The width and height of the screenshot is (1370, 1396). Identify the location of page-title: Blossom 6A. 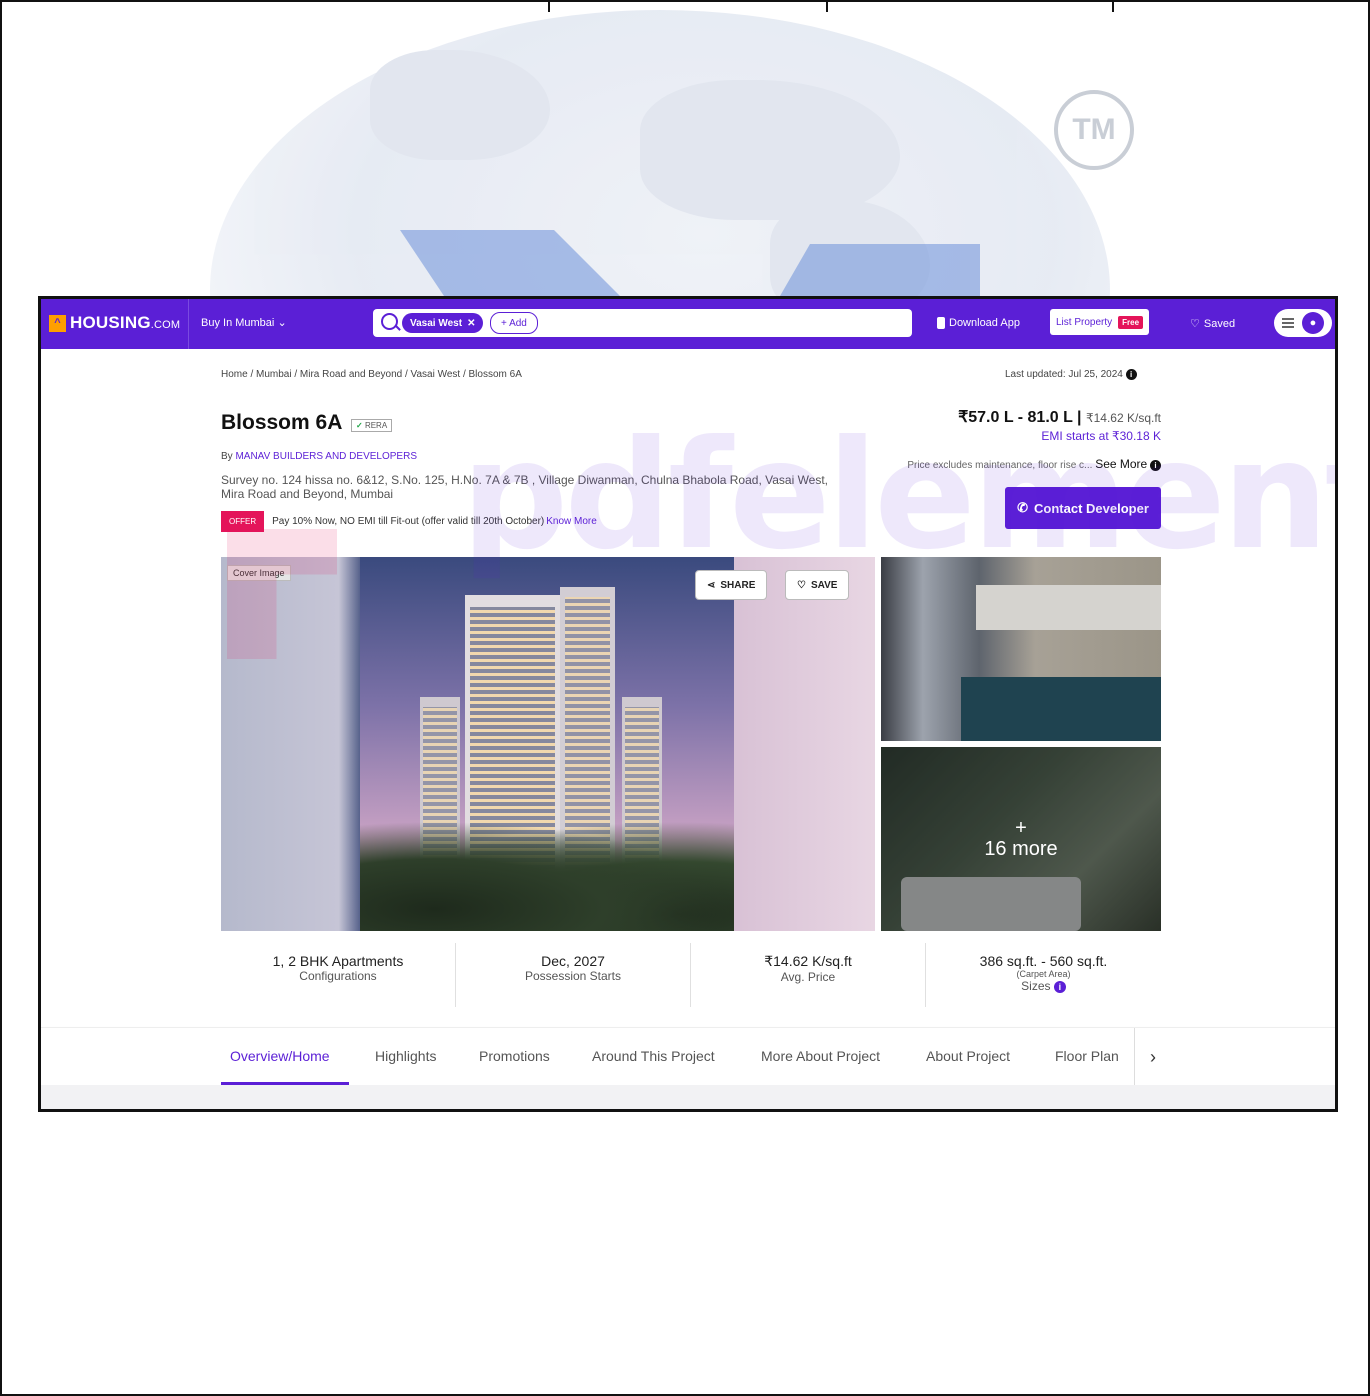
(282, 422).